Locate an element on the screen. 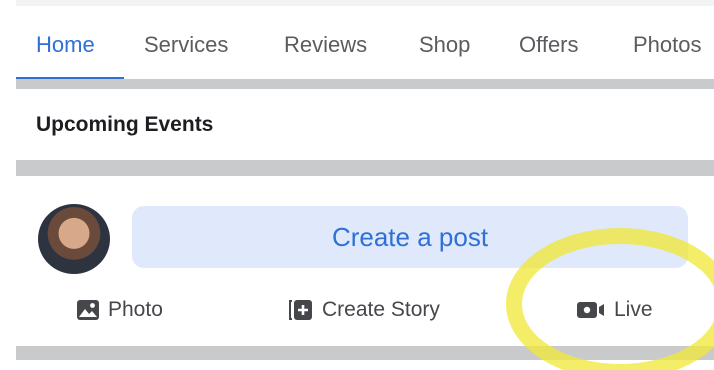  live-video-icon is located at coordinates (590, 310).